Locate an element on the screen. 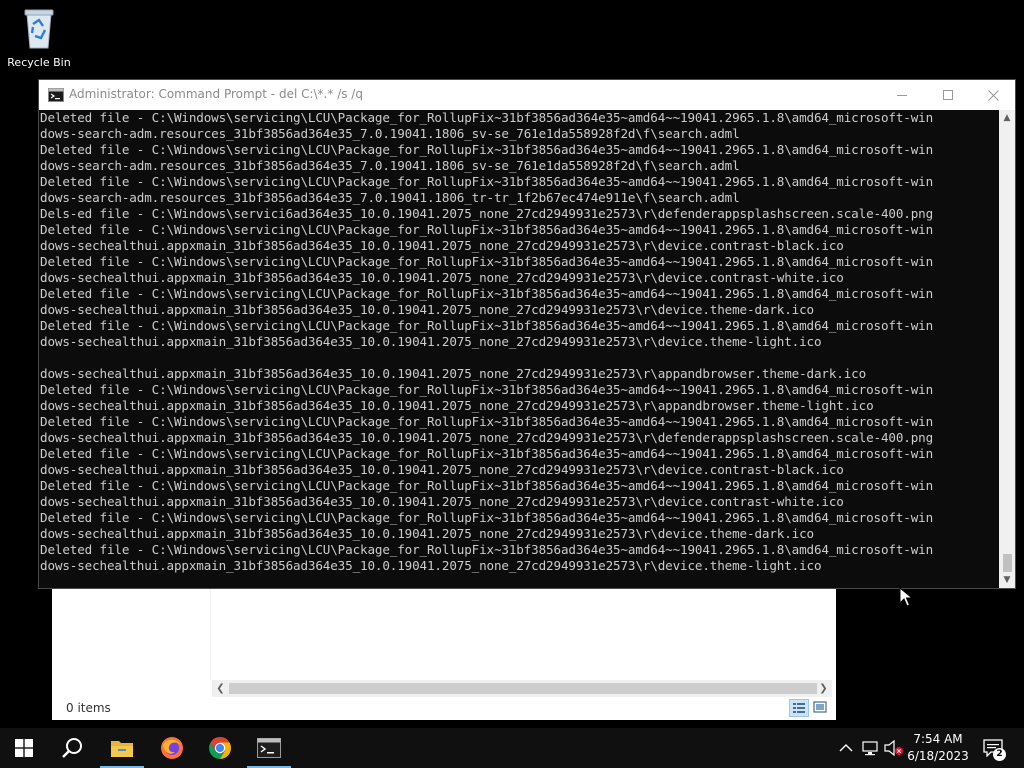 This screenshot has height=768, width=1024. taskbar-clock: 7:54 AM 6/18/2023 is located at coordinates (938, 748).